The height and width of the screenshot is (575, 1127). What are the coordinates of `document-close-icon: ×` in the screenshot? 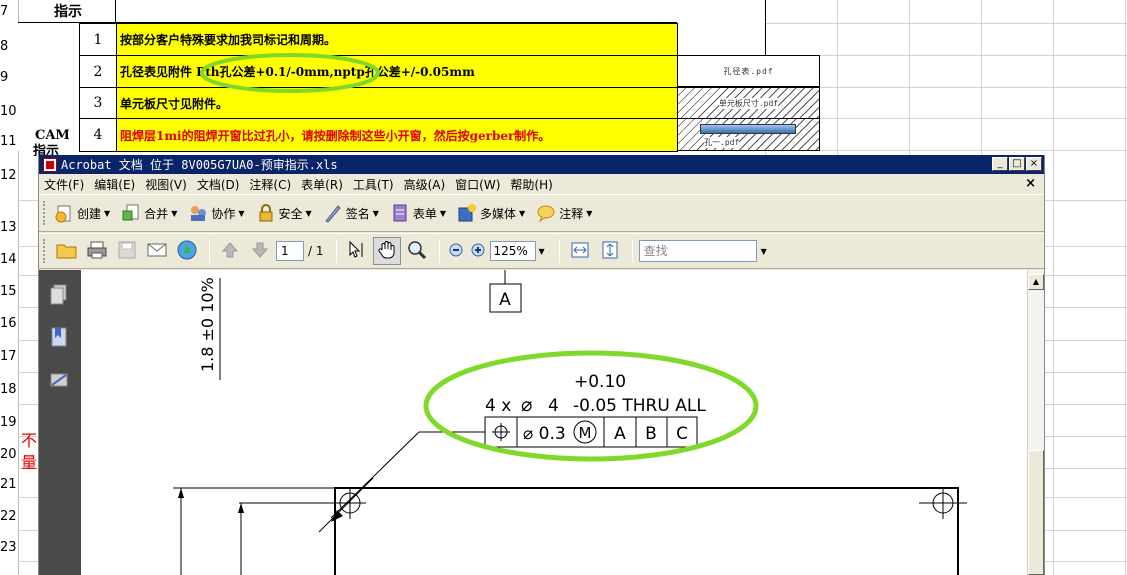 It's located at (1030, 183).